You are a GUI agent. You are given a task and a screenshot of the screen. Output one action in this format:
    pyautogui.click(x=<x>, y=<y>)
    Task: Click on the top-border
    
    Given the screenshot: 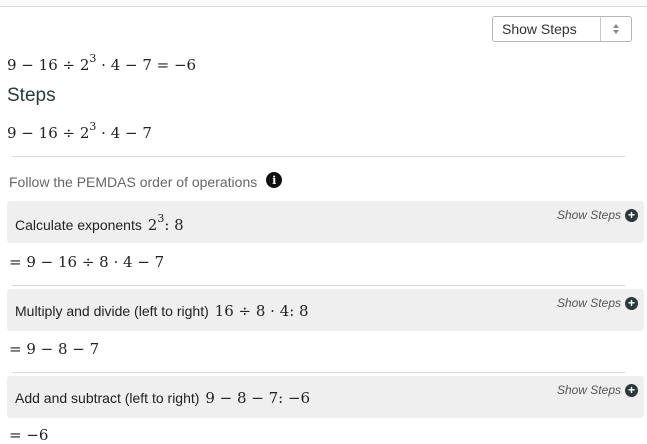 What is the action you would take?
    pyautogui.click(x=323, y=3)
    